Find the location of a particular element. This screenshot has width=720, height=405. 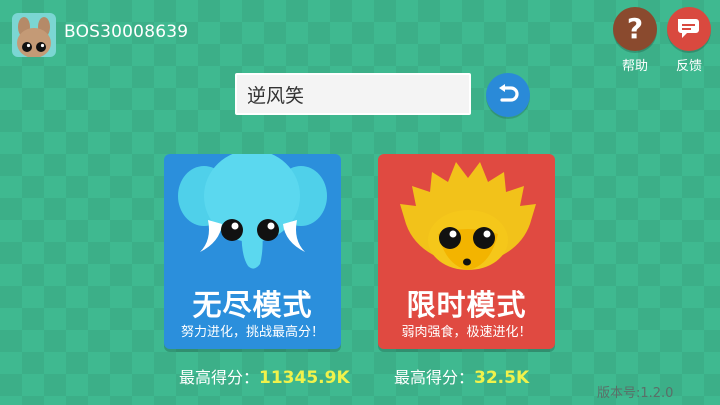

endless-mode-card: 无尽模式 努力进化，挑战最高分！ is located at coordinates (252, 251).